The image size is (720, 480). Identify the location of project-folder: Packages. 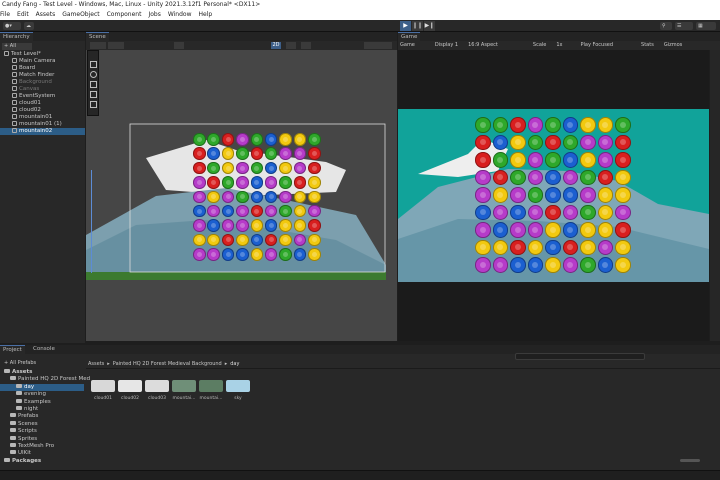
(42, 461).